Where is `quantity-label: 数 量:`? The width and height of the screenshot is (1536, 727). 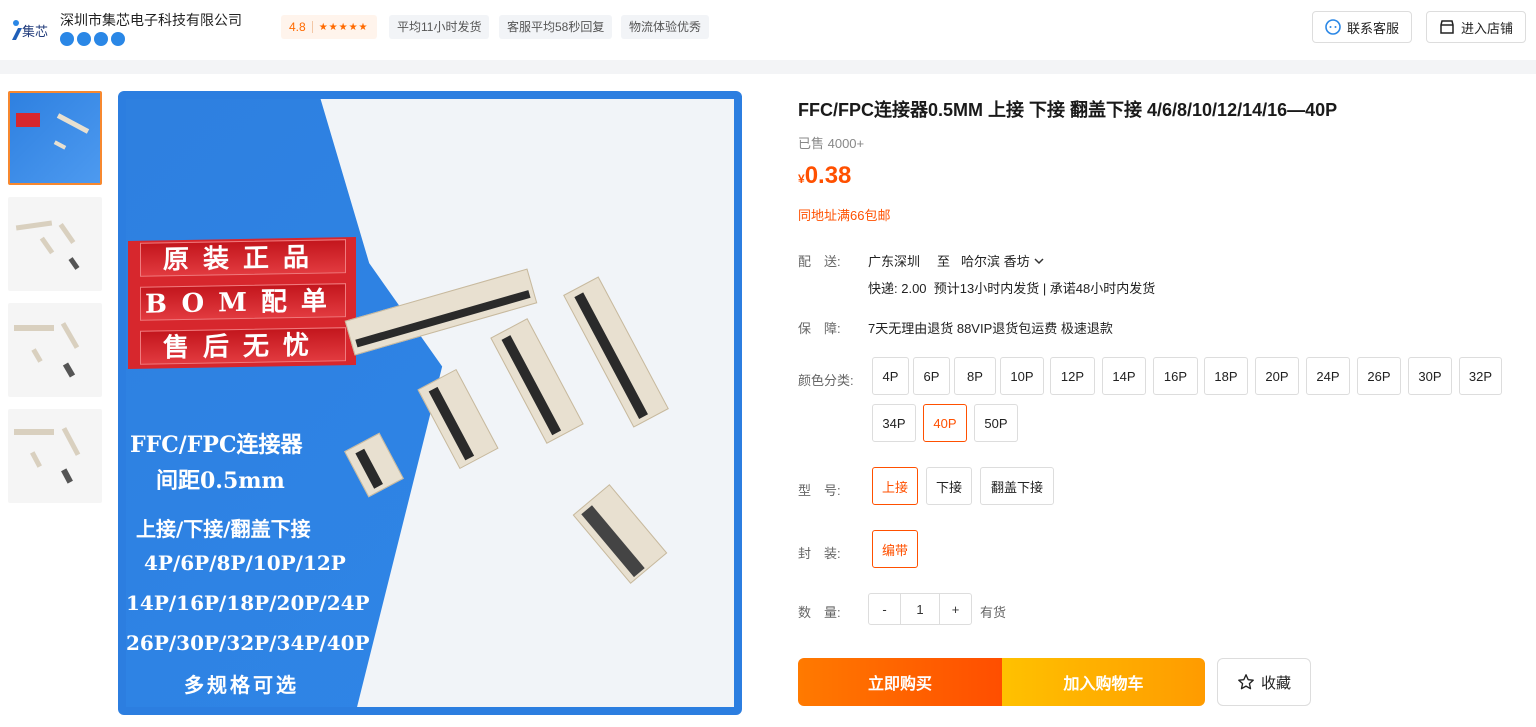
quantity-label: 数 量: is located at coordinates (819, 612).